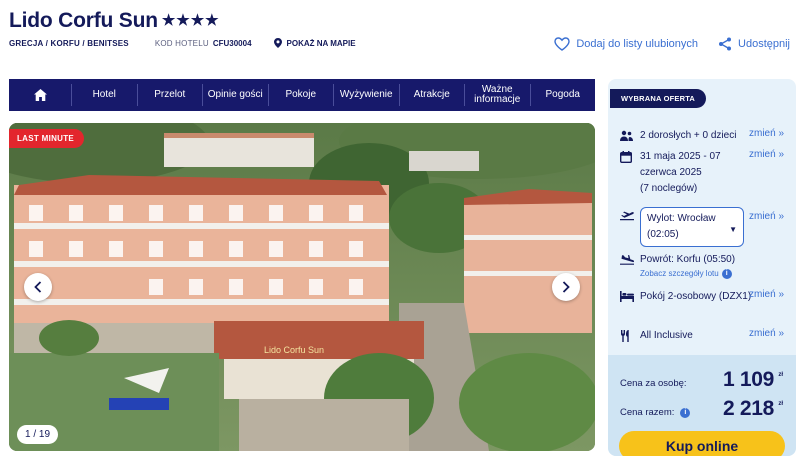 The width and height of the screenshot is (800, 456). What do you see at coordinates (626, 135) in the screenshot?
I see `people-icon` at bounding box center [626, 135].